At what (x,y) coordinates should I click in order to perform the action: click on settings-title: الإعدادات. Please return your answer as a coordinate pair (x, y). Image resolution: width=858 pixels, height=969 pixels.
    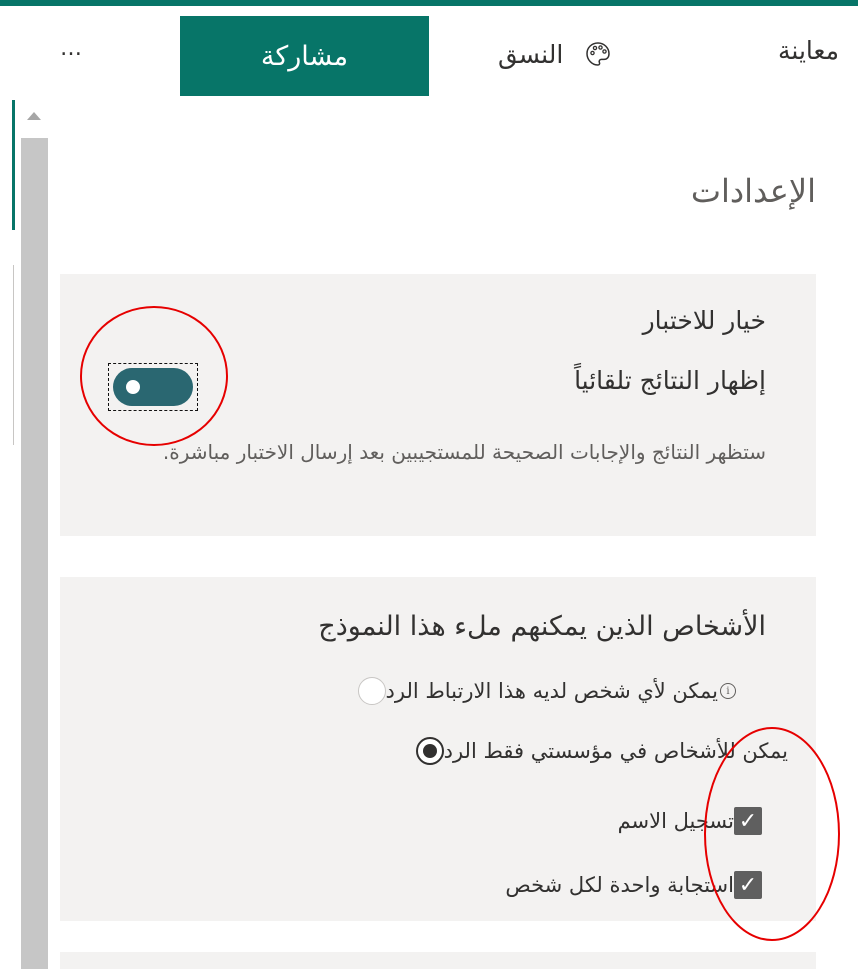
    Looking at the image, I should click on (753, 191).